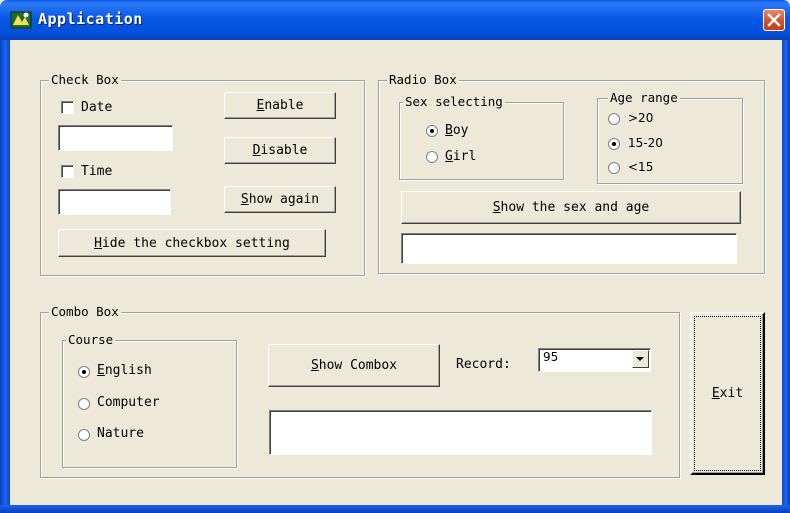 This screenshot has width=790, height=513. Describe the element at coordinates (432, 157) in the screenshot. I see `girl-radio` at that location.